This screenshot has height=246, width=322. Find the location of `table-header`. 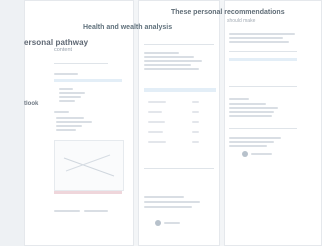

table-header is located at coordinates (180, 90).